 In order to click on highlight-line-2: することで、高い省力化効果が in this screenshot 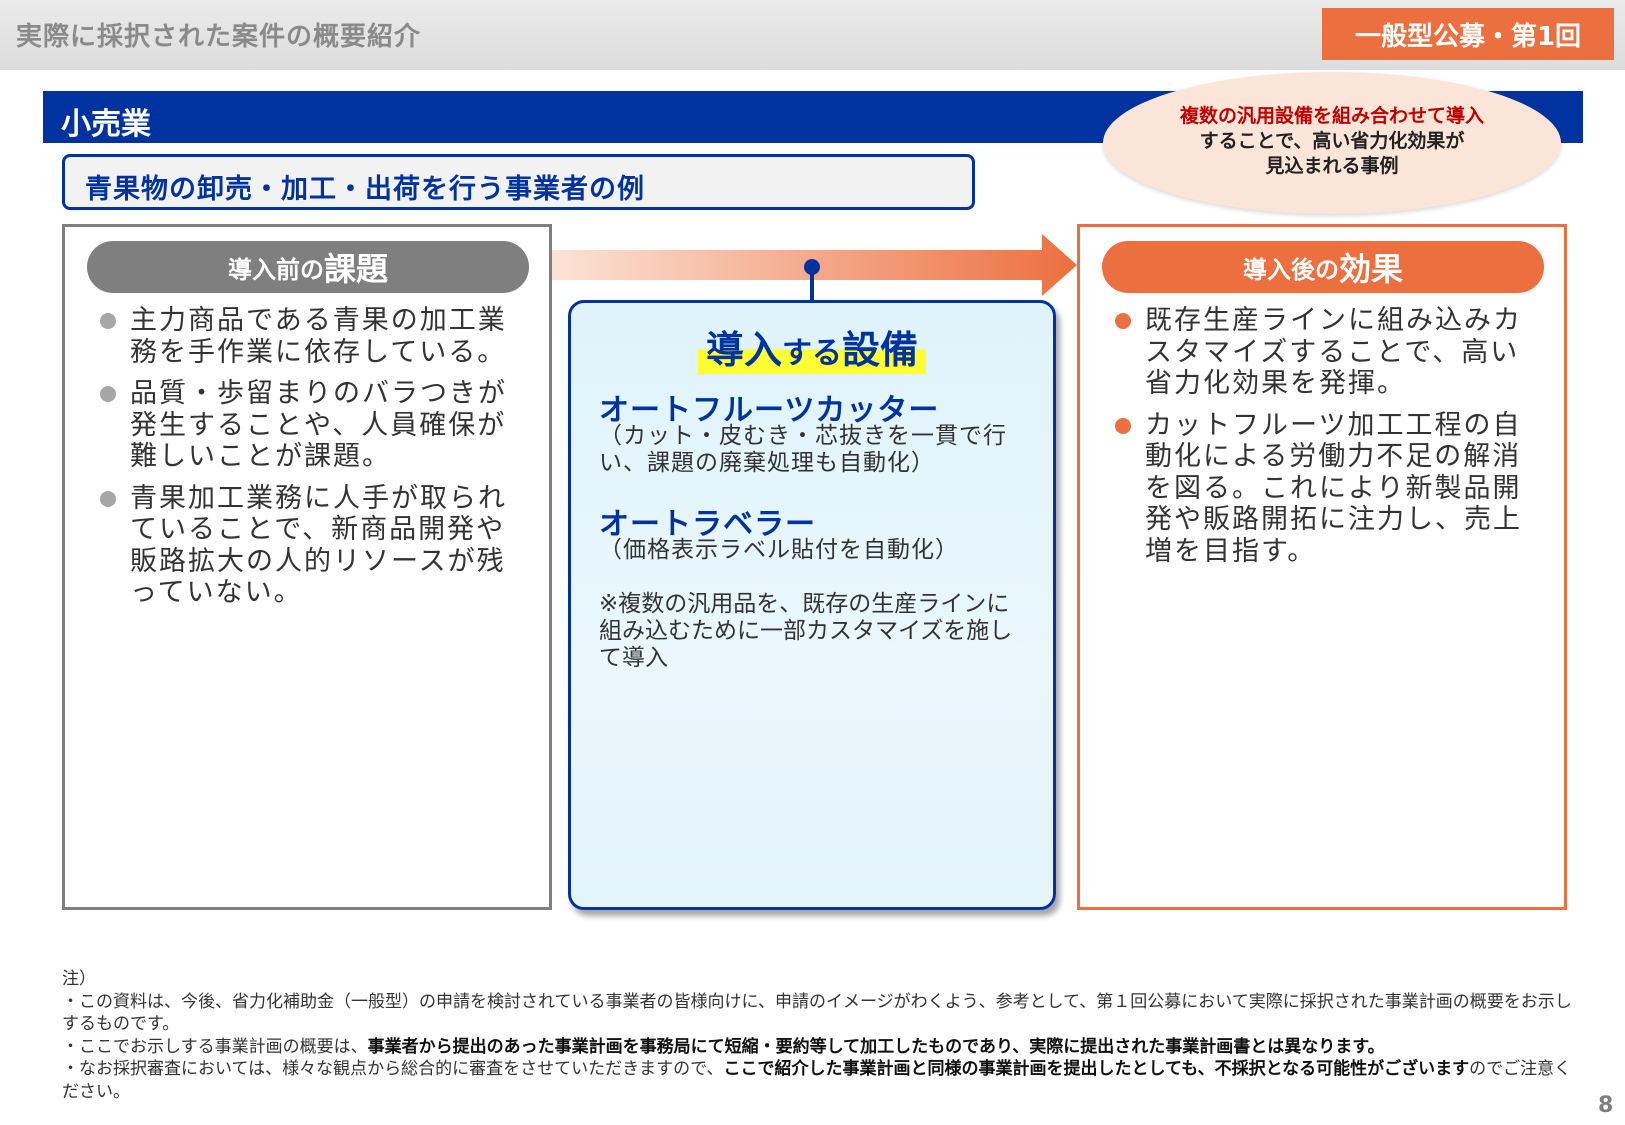, I will do `click(1332, 141)`.